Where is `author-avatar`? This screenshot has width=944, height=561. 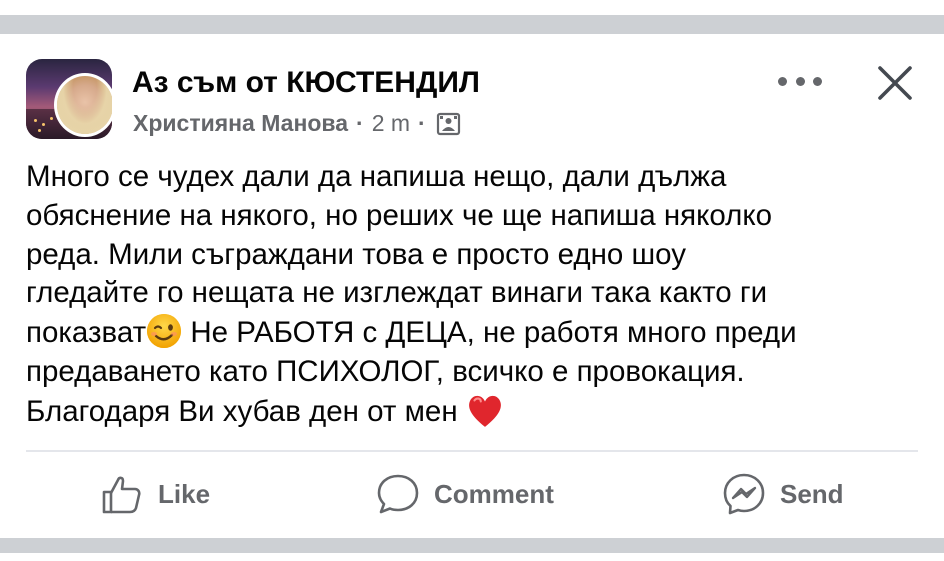
author-avatar is located at coordinates (83, 105).